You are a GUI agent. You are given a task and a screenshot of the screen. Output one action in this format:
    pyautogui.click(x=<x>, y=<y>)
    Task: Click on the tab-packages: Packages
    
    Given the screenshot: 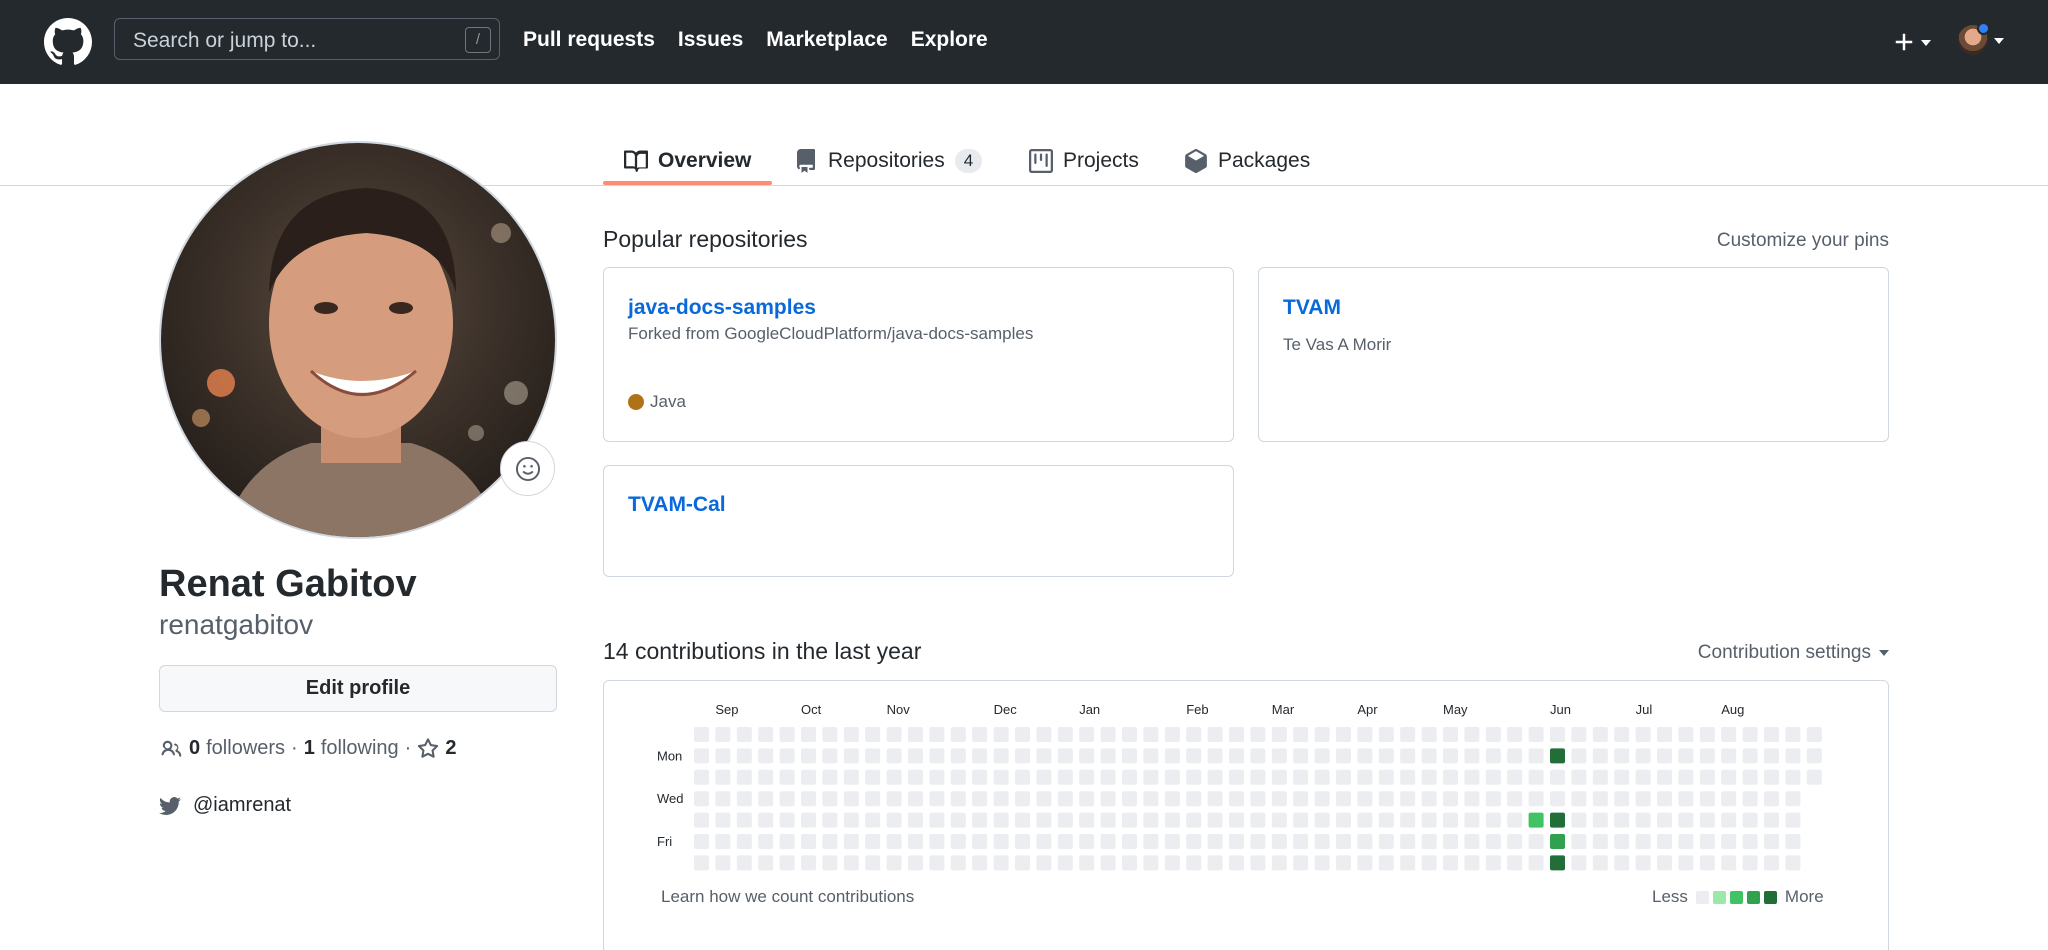 What is the action you would take?
    pyautogui.click(x=1247, y=161)
    